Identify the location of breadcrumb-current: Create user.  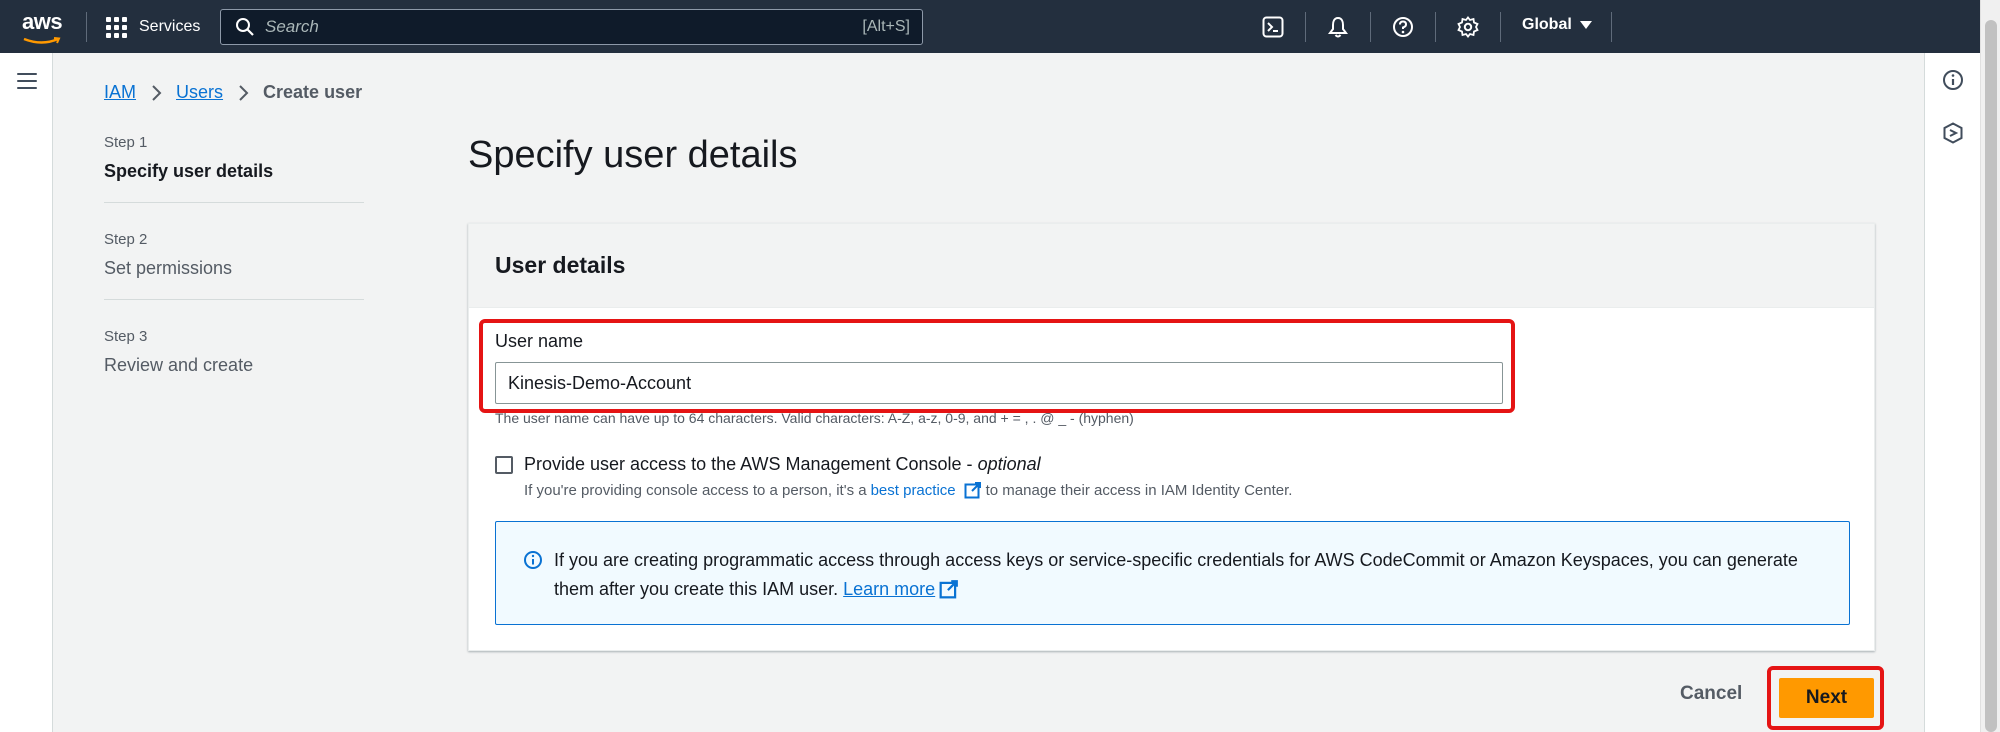
(313, 92).